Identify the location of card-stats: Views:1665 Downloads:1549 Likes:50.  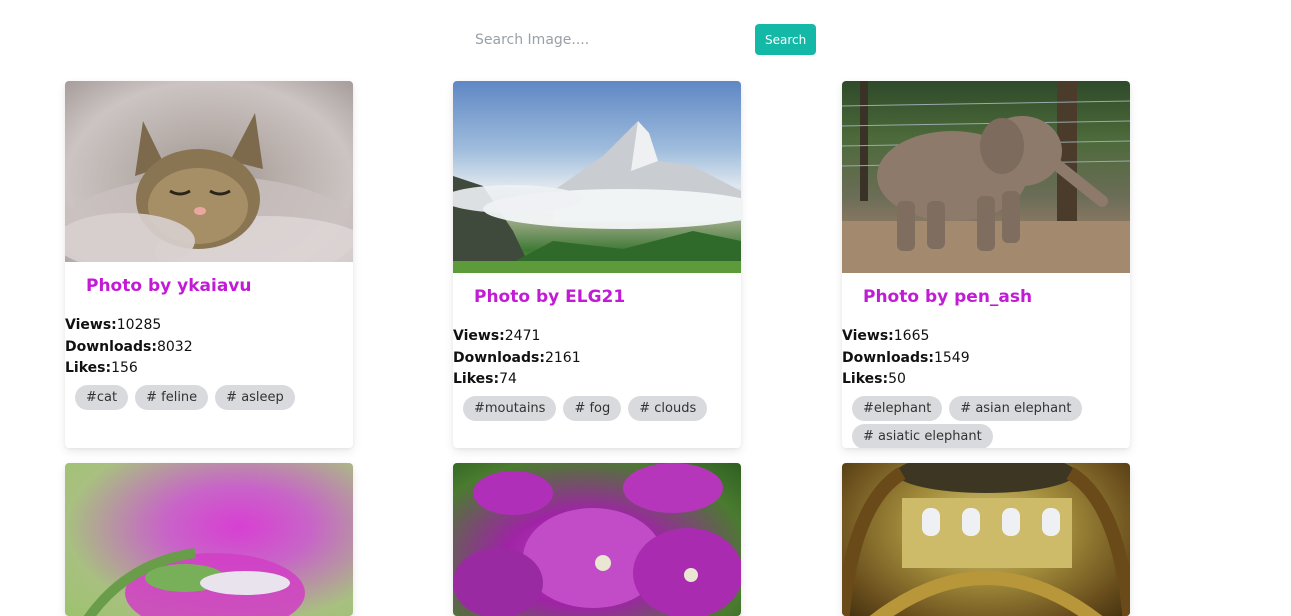
(986, 358).